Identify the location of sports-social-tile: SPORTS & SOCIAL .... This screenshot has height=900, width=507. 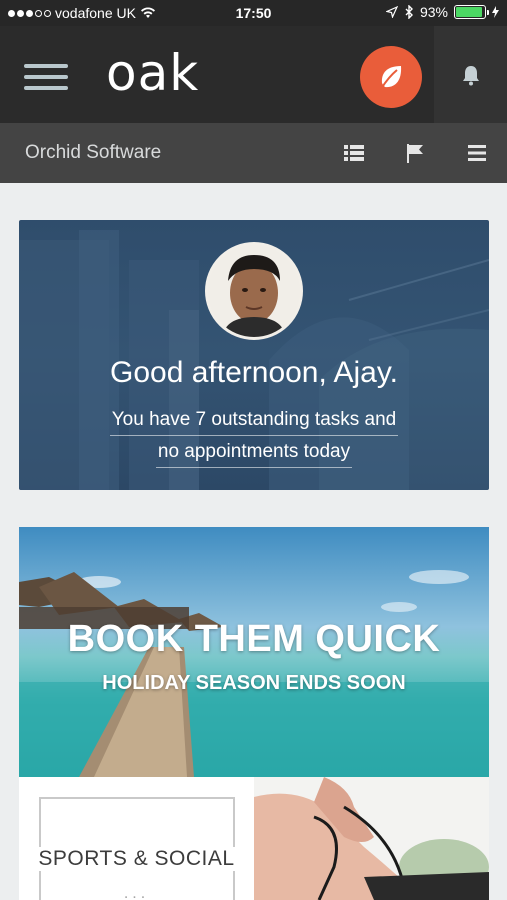
(136, 838).